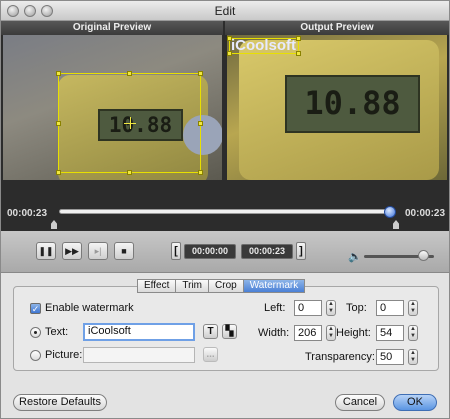 Image resolution: width=450 pixels, height=419 pixels. I want to click on font-button: T, so click(210, 331).